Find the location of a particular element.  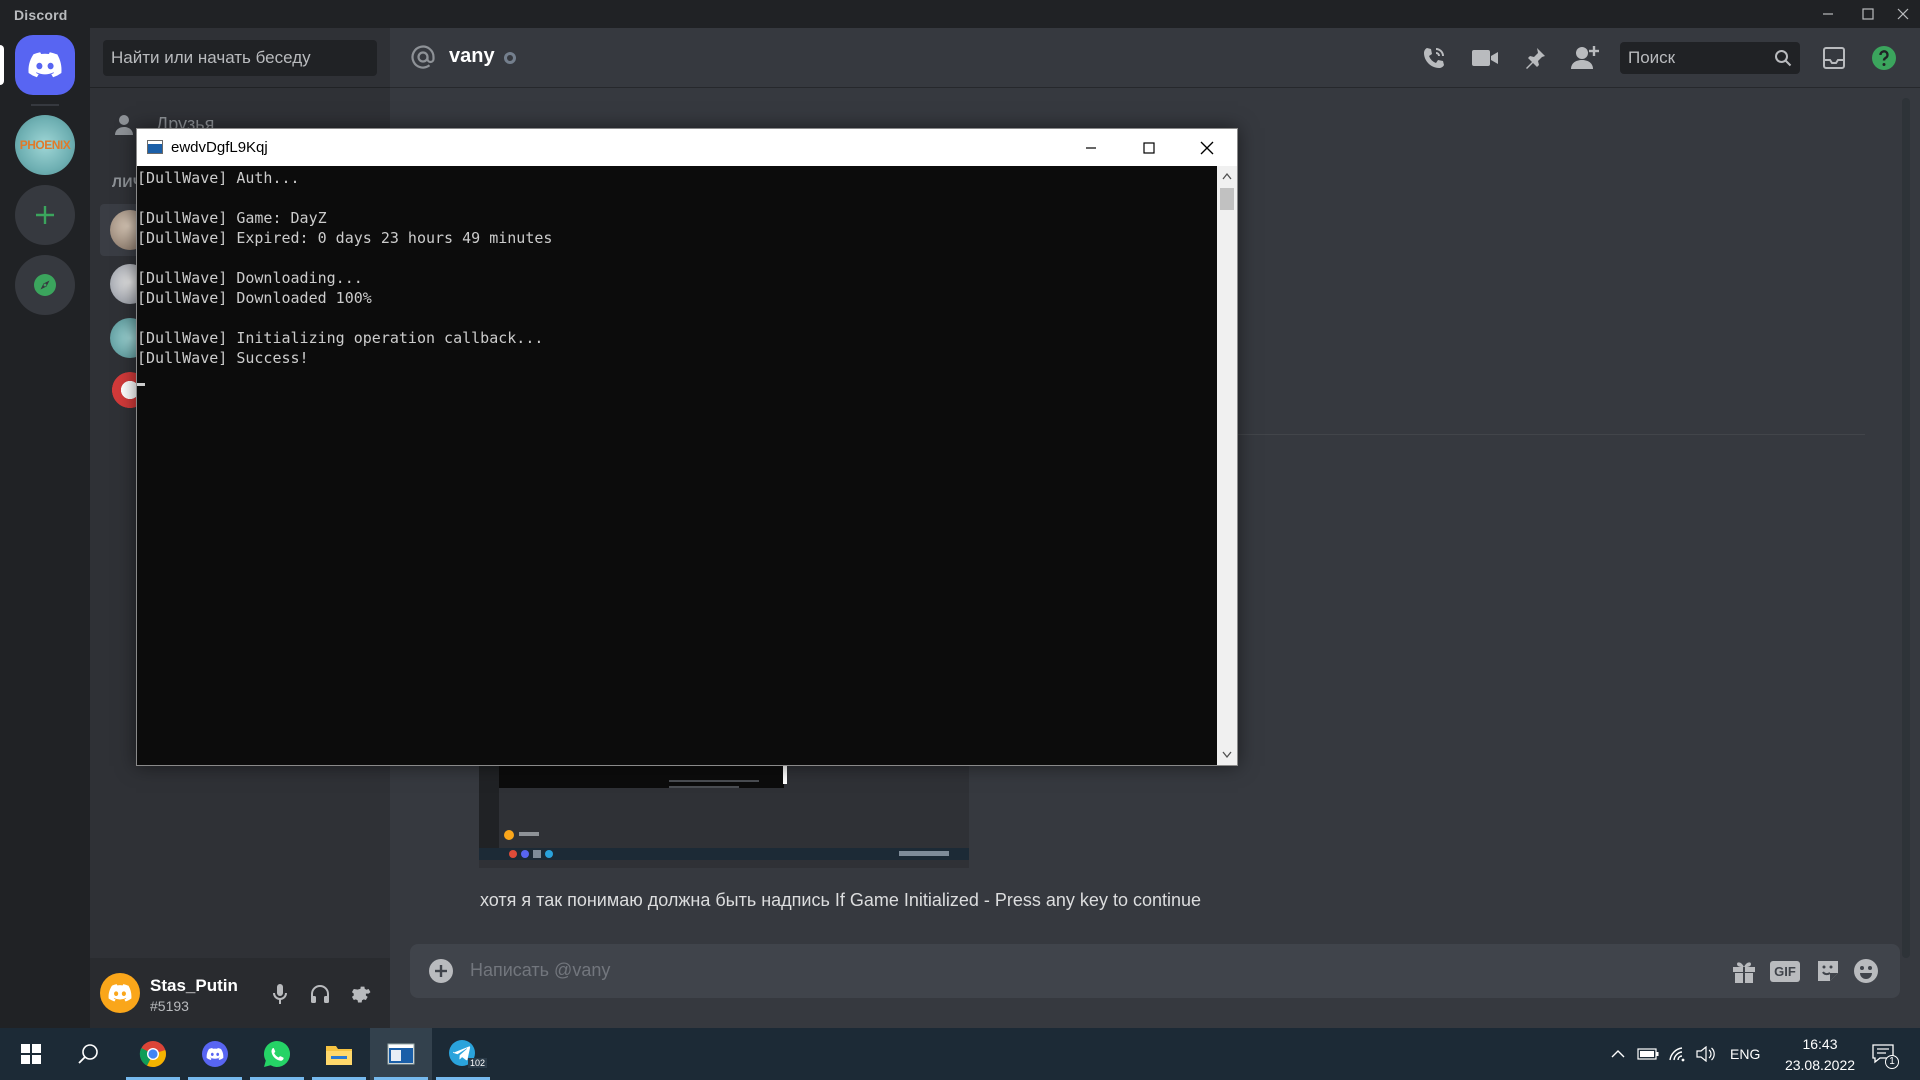

minimize-icon is located at coordinates (1091, 147).